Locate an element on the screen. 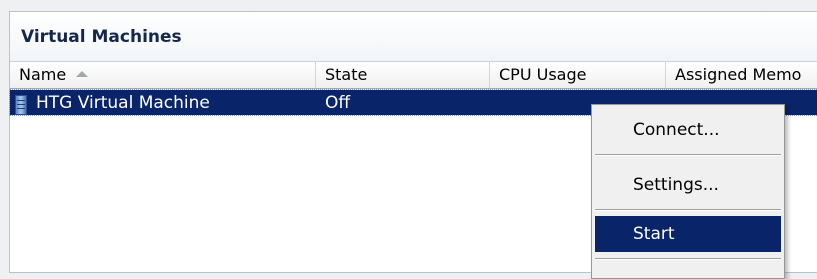 The height and width of the screenshot is (279, 817). column-header-bar: Name State CPU Usage Assigned Memo is located at coordinates (413, 75).